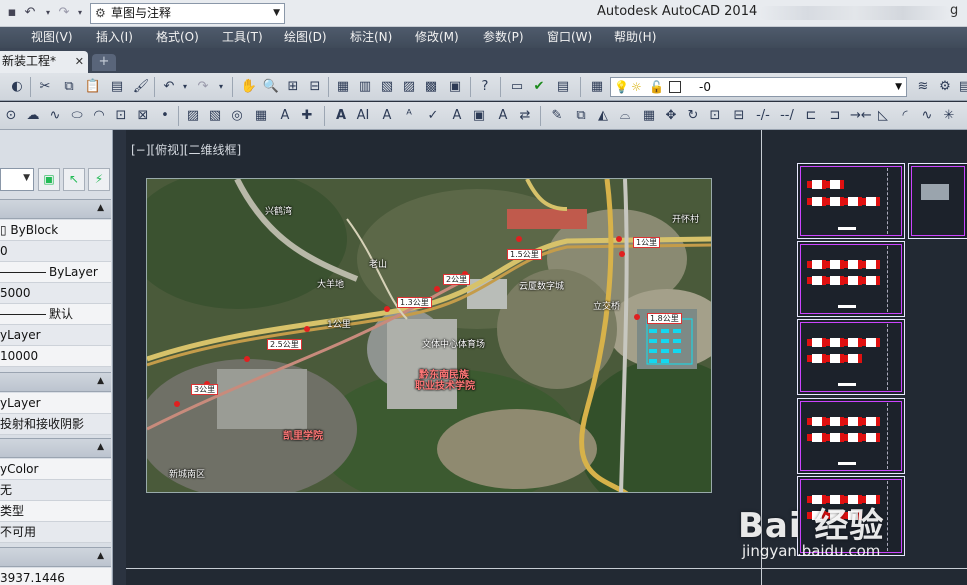 Image resolution: width=967 pixels, height=585 pixels. What do you see at coordinates (503, 37) in the screenshot?
I see `menu-parametric: 参数(P)` at bounding box center [503, 37].